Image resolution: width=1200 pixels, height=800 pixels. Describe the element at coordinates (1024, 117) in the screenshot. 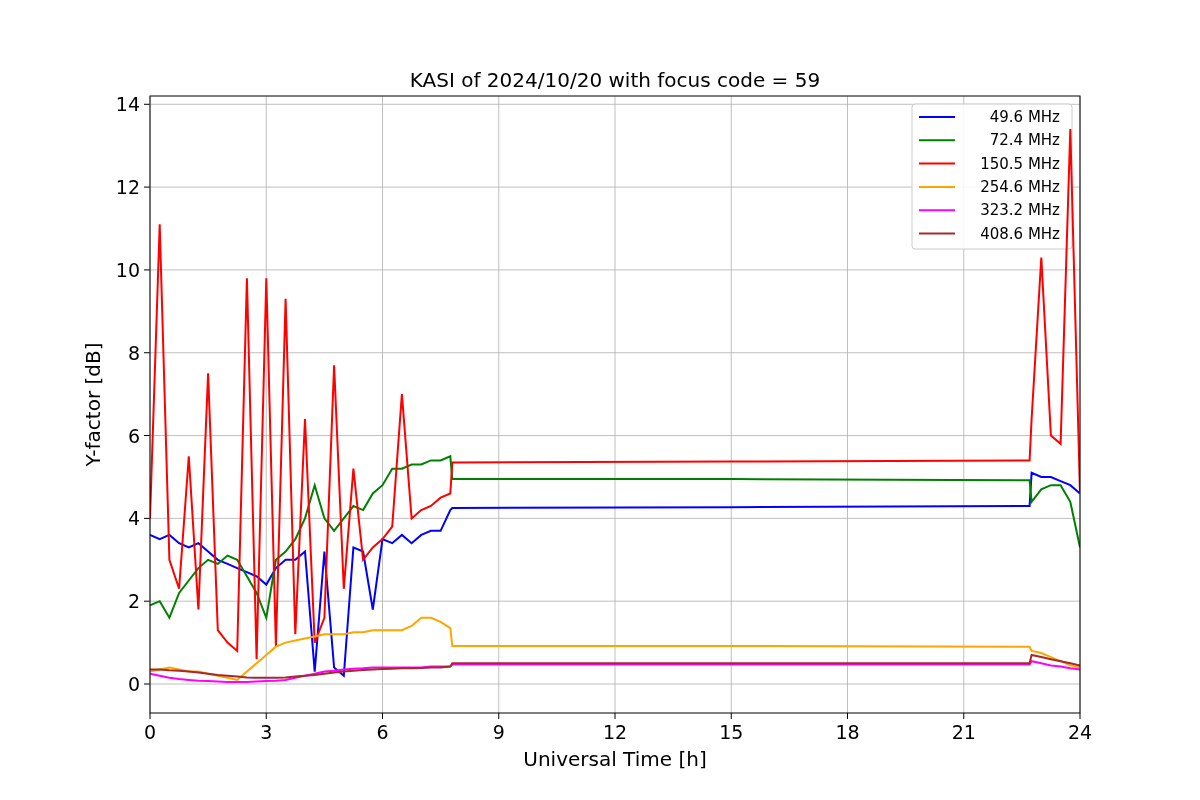

I see `legend-label: 49.6 MHz` at that location.